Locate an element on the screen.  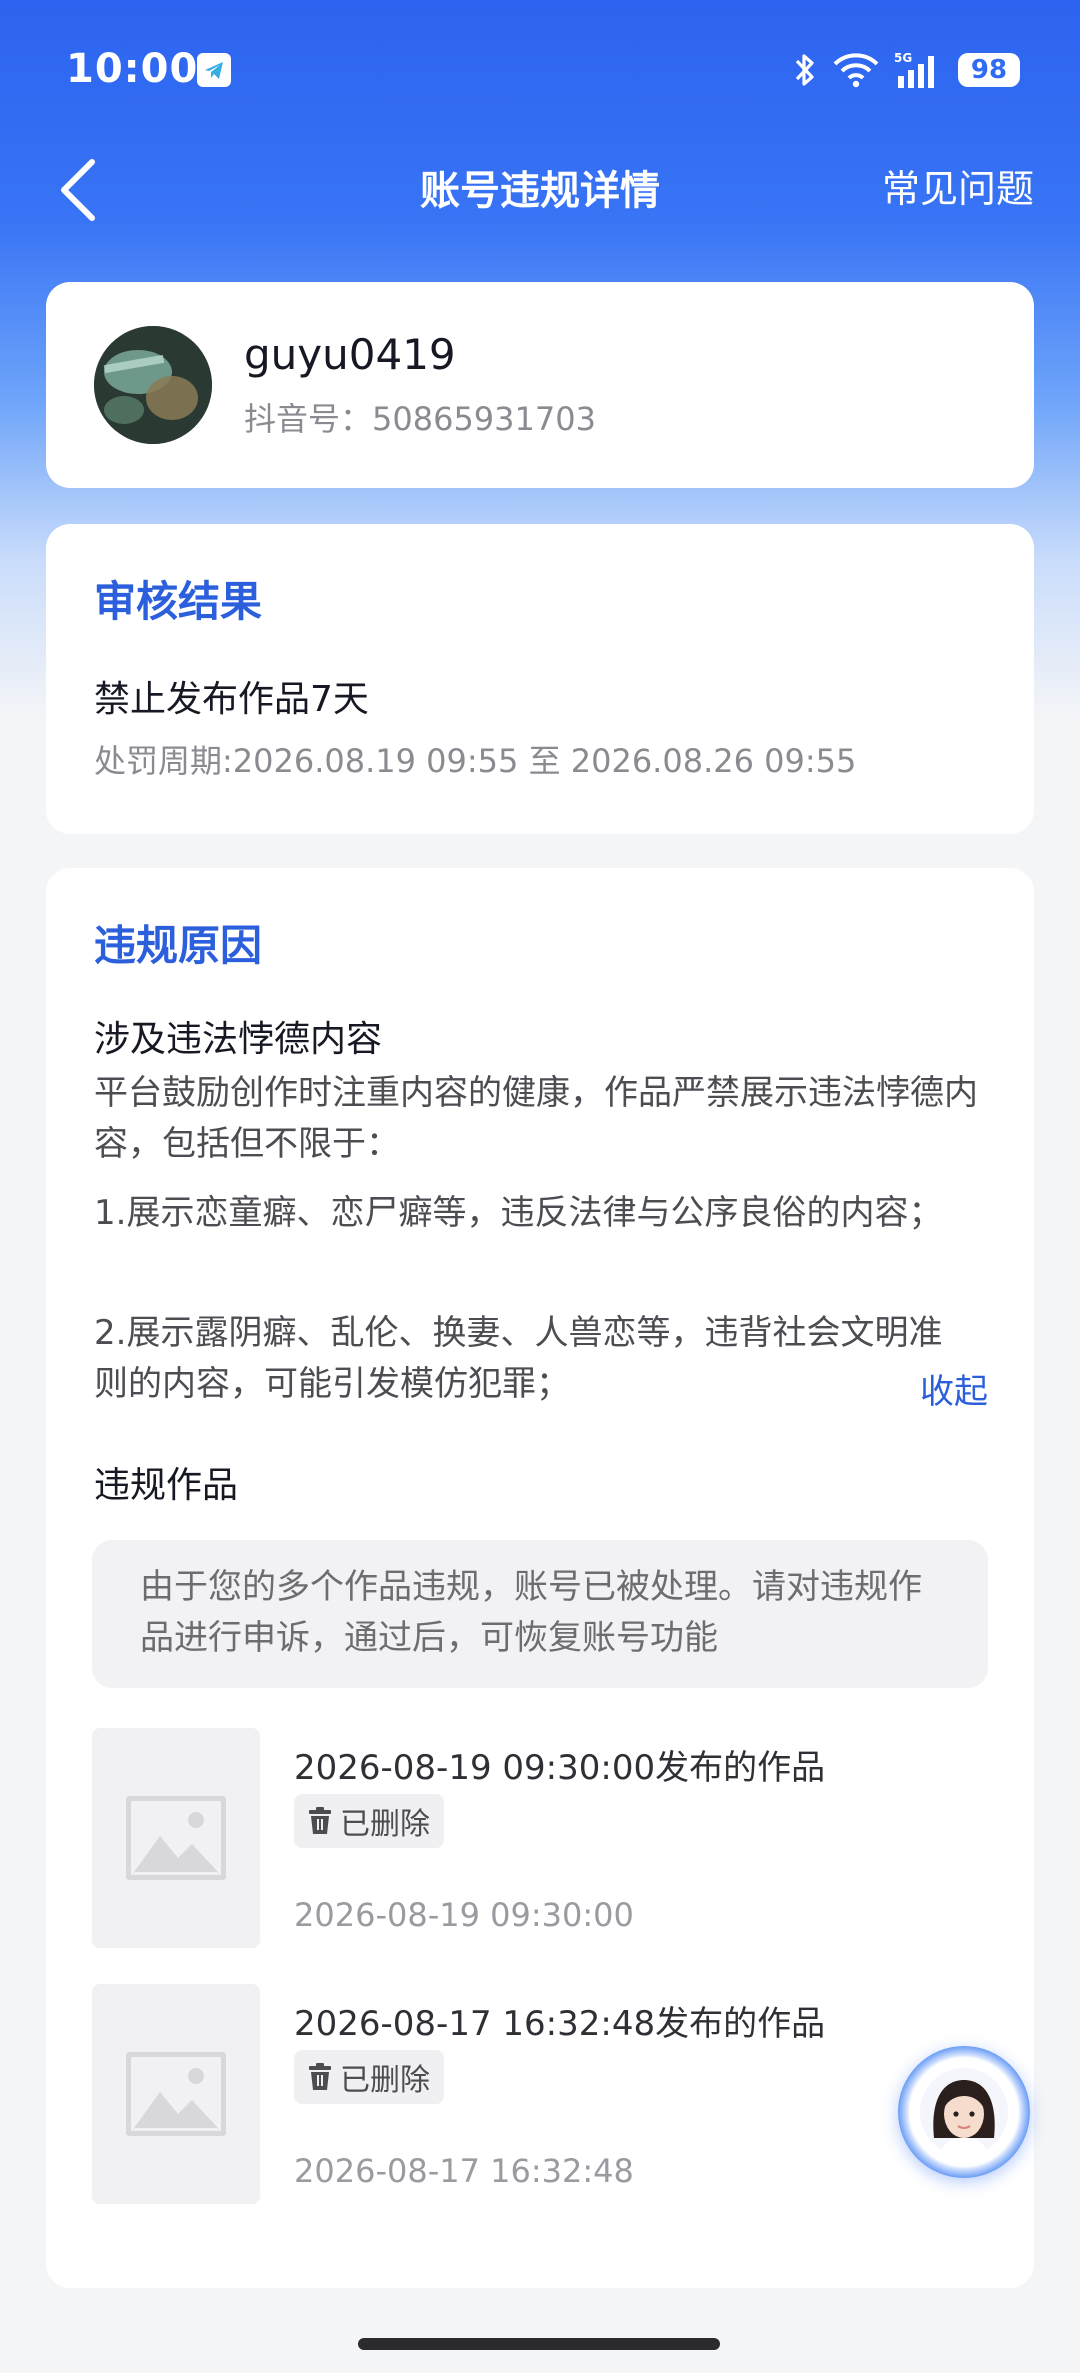
penalty-text: 禁止发布作品7天 is located at coordinates (231, 699).